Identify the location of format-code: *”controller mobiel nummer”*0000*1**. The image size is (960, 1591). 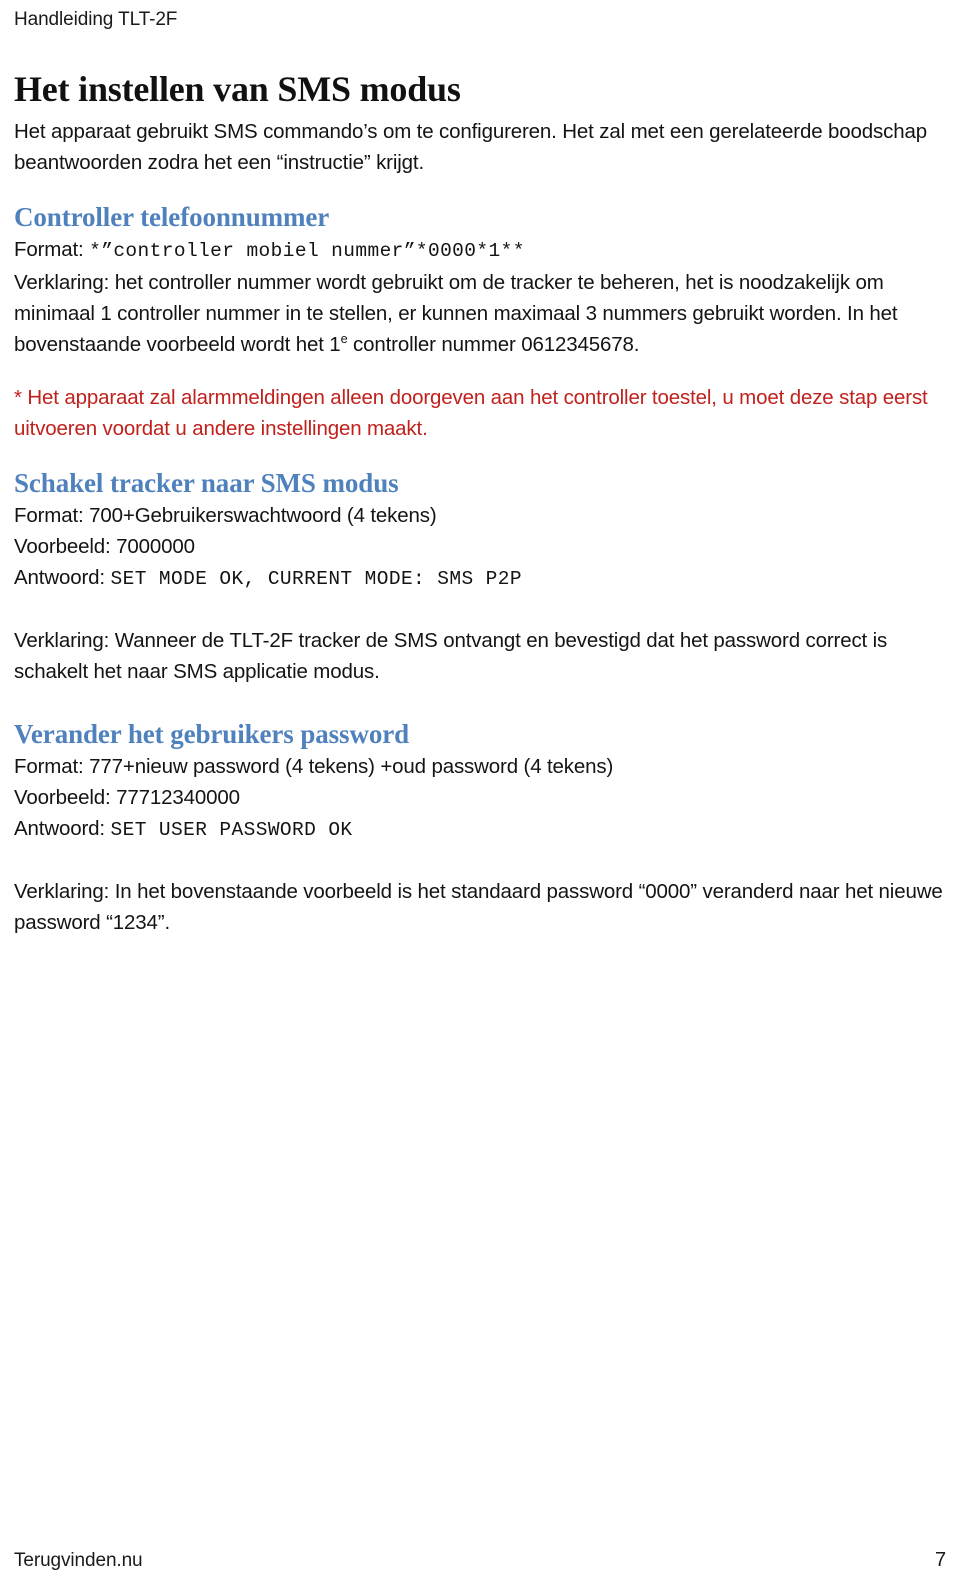
(307, 251).